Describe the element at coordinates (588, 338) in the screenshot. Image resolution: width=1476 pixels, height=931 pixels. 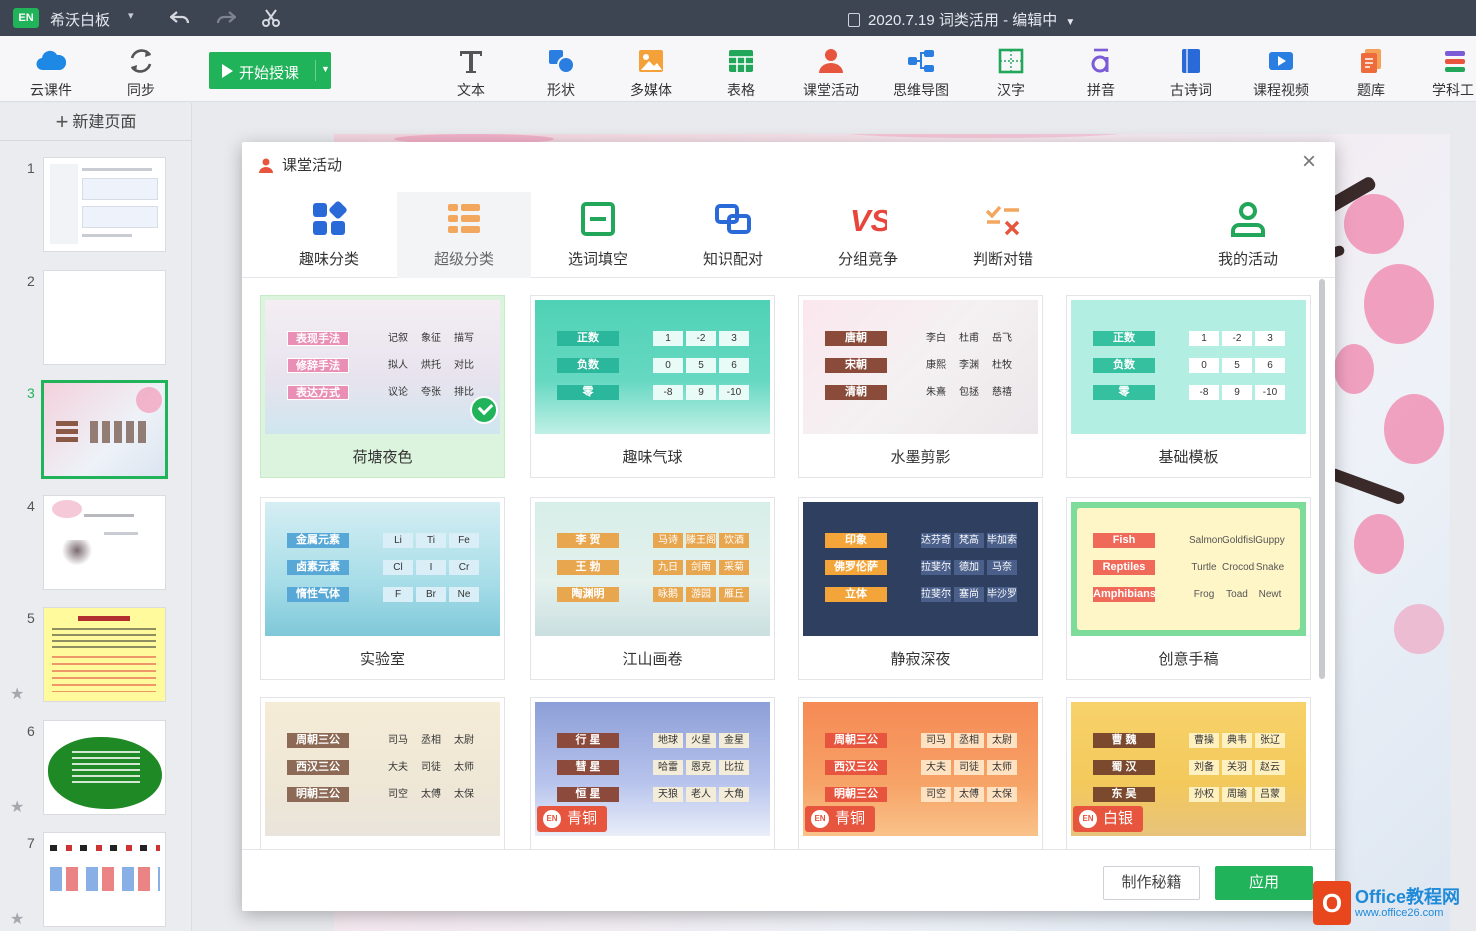
I see `category-label: 正数` at that location.